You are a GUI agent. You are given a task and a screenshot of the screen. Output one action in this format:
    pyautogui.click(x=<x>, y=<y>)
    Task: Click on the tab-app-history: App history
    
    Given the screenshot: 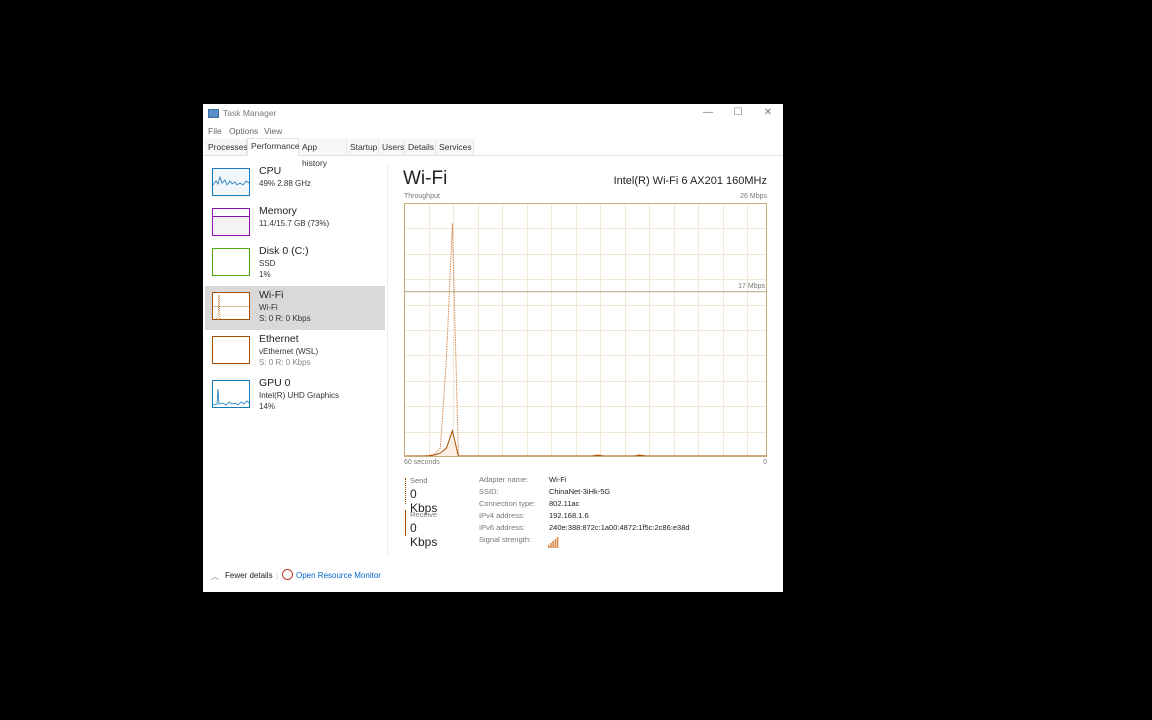 What is the action you would take?
    pyautogui.click(x=323, y=153)
    